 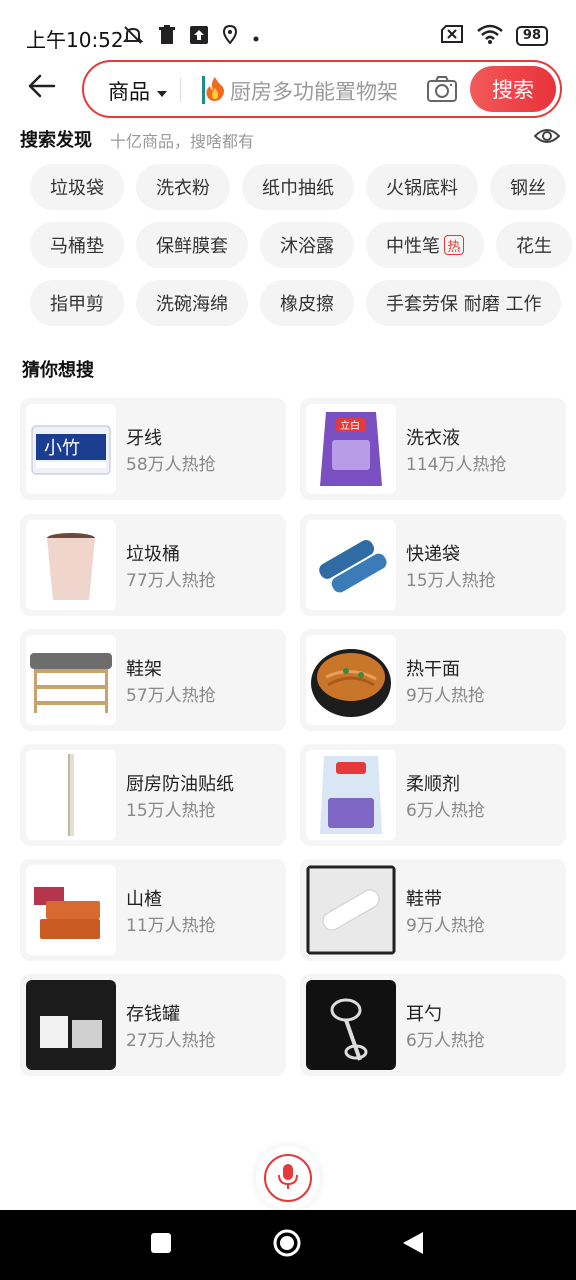 I want to click on fire-icon, so click(x=215, y=92).